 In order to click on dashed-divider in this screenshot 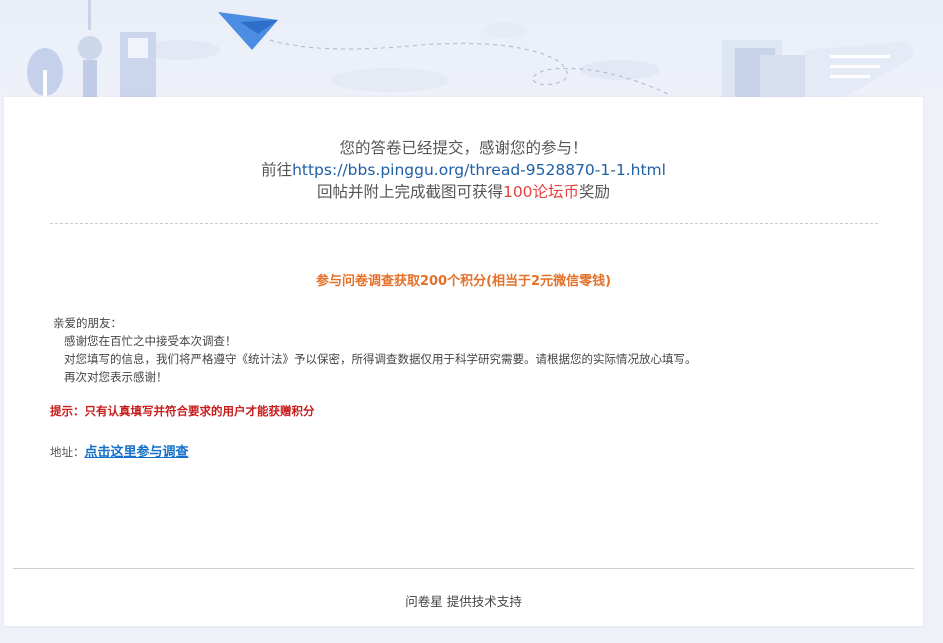, I will do `click(464, 223)`.